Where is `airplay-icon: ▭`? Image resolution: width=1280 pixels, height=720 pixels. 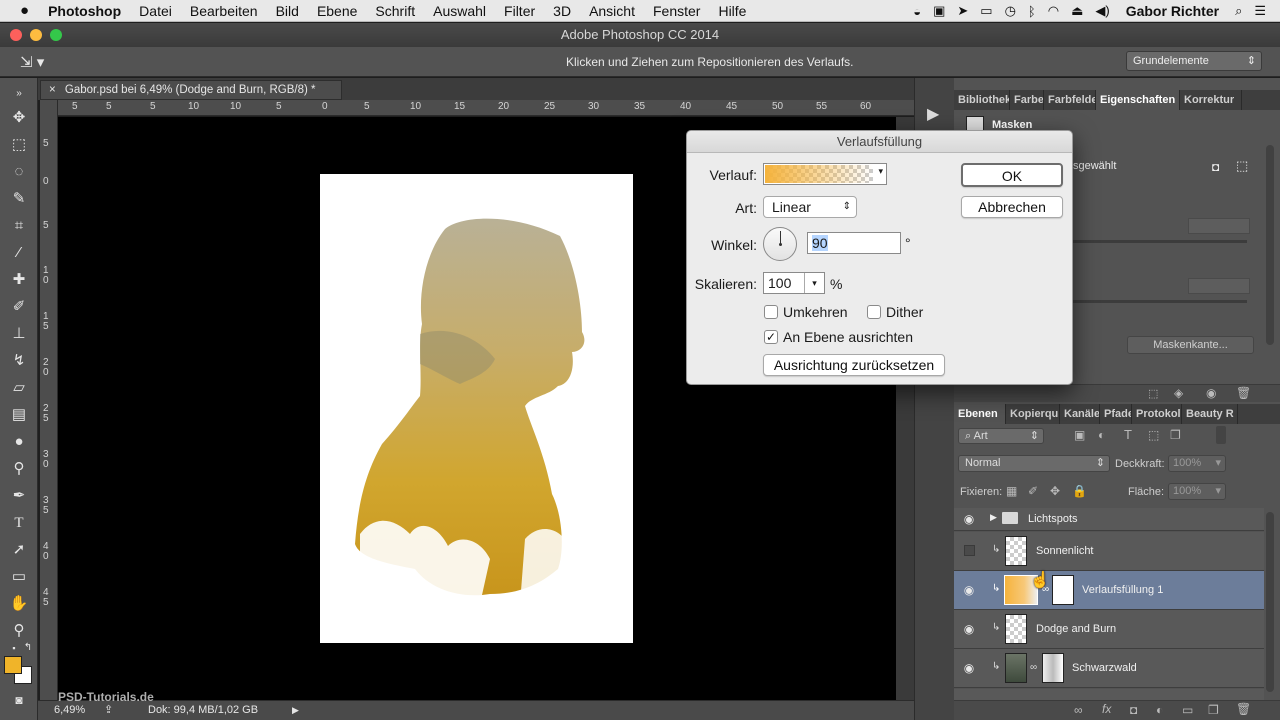 airplay-icon: ▭ is located at coordinates (986, 11).